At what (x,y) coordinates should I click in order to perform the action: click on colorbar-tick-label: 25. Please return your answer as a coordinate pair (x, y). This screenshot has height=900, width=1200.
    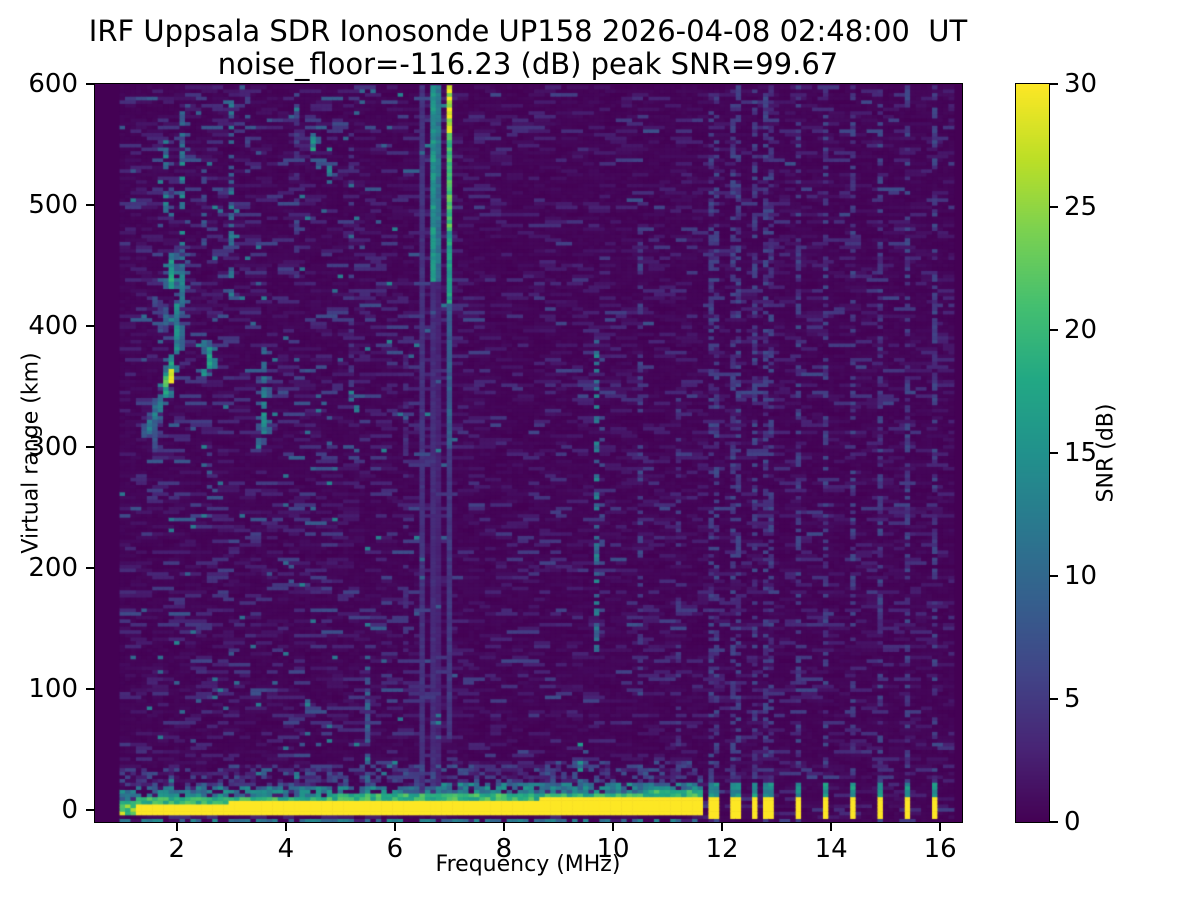
    Looking at the image, I should click on (1081, 207).